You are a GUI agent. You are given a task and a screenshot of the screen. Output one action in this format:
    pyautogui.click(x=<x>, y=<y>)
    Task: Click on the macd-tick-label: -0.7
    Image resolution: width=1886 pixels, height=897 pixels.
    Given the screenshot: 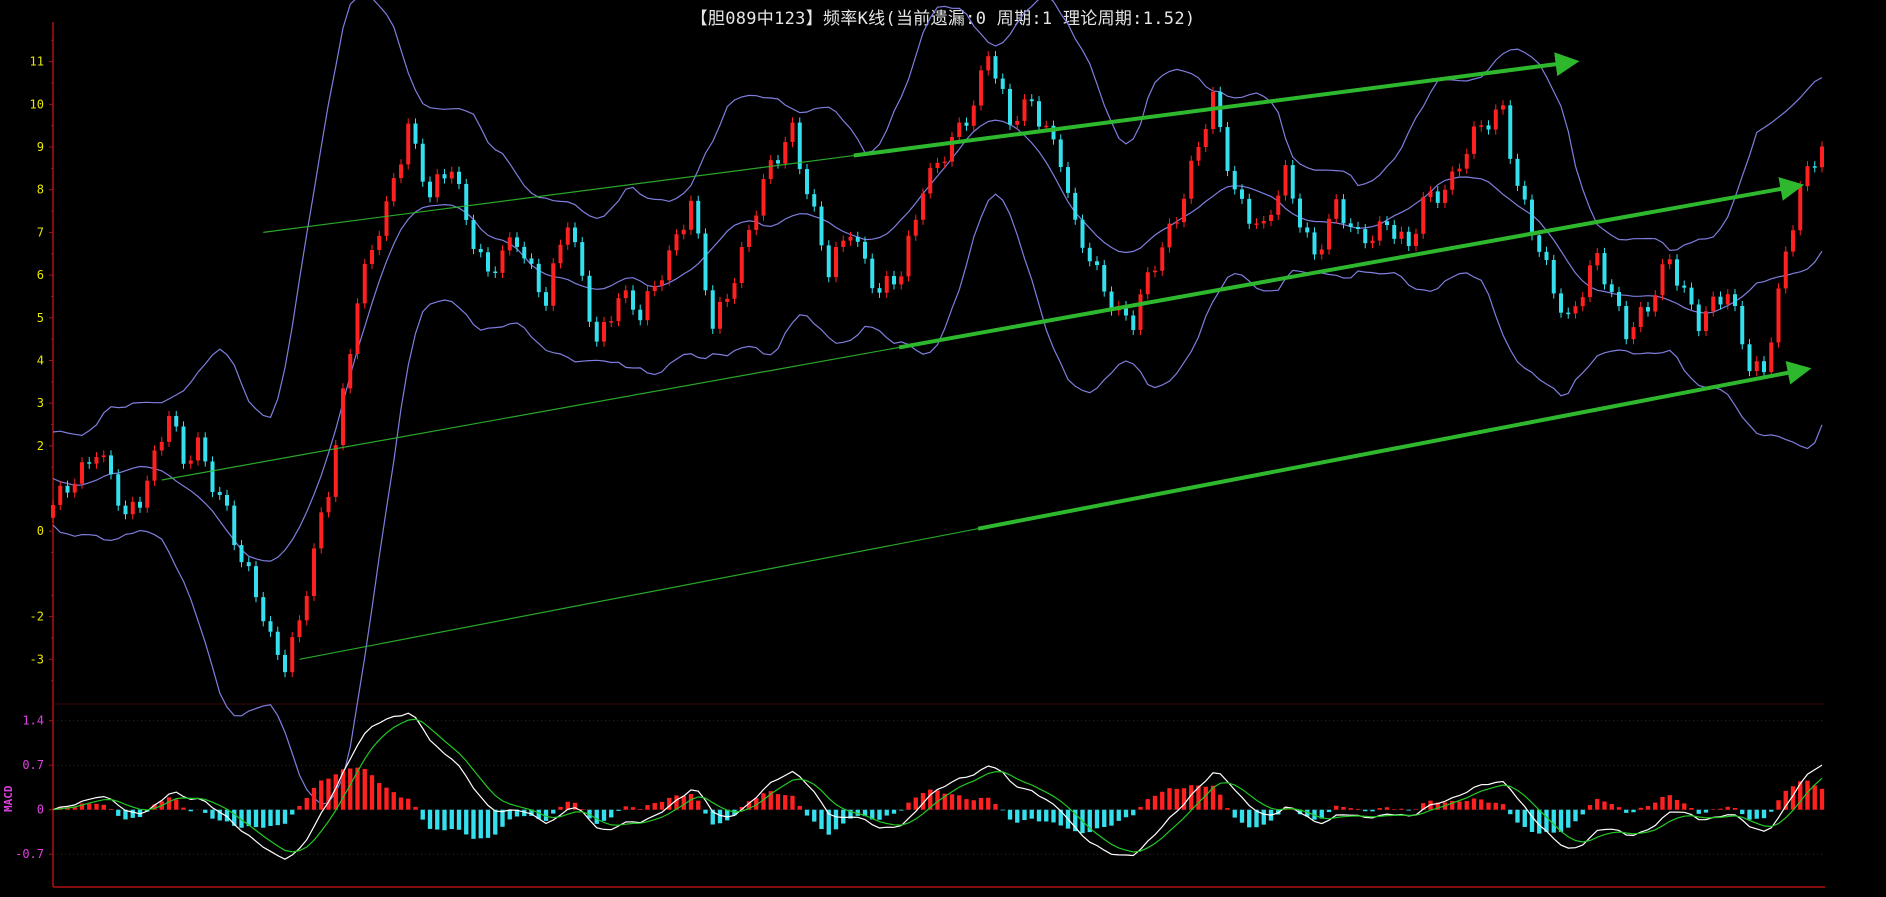 What is the action you would take?
    pyautogui.click(x=29, y=854)
    